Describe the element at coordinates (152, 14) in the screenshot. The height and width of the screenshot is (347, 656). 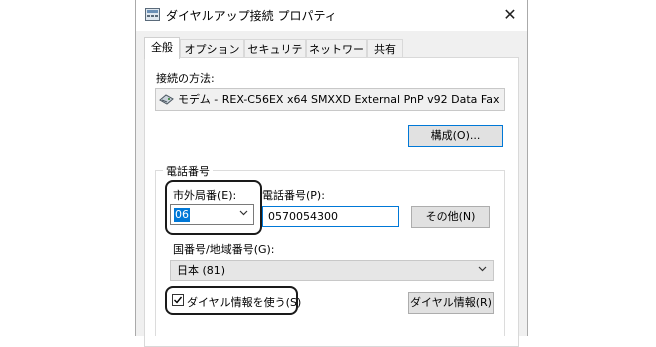
I see `phone-dialer-icon` at that location.